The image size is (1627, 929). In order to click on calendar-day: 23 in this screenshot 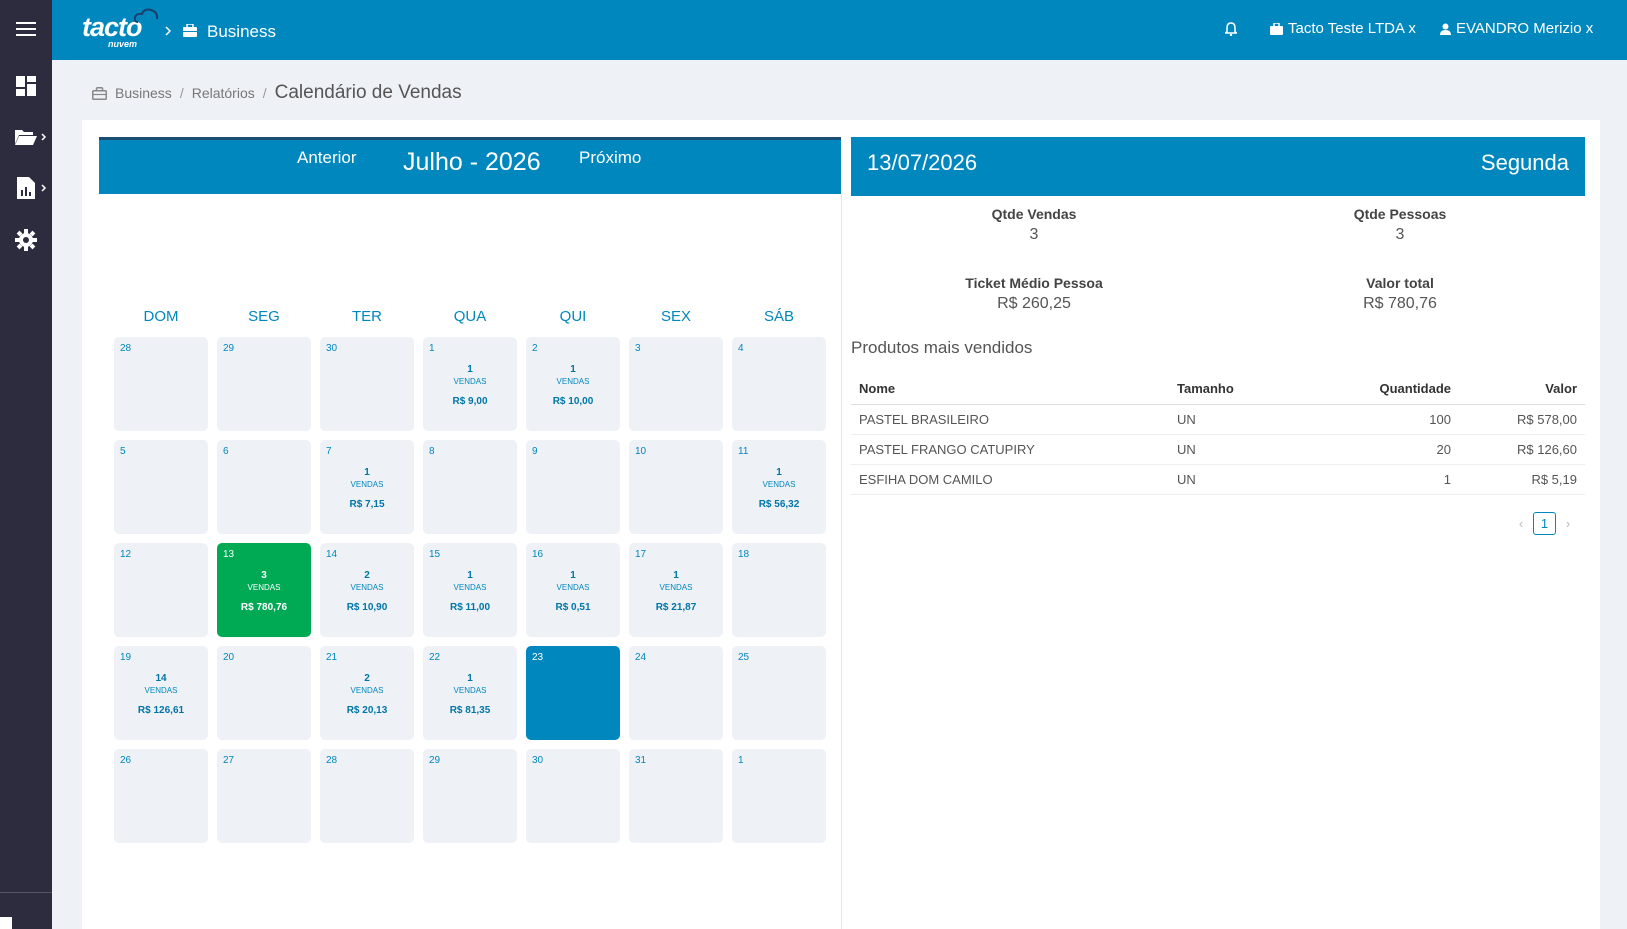, I will do `click(573, 693)`.